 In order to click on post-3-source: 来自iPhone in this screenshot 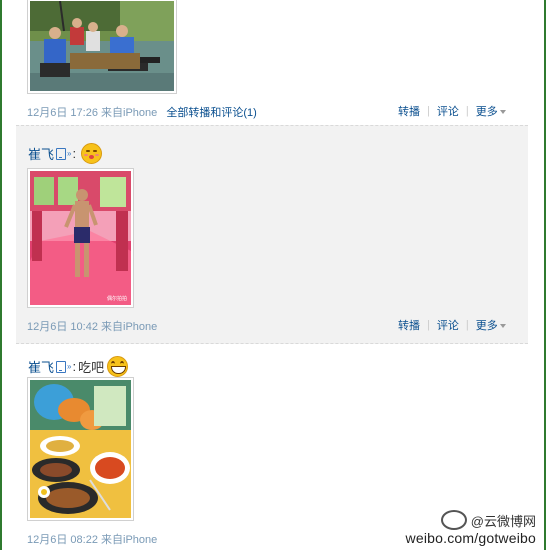, I will do `click(129, 540)`.